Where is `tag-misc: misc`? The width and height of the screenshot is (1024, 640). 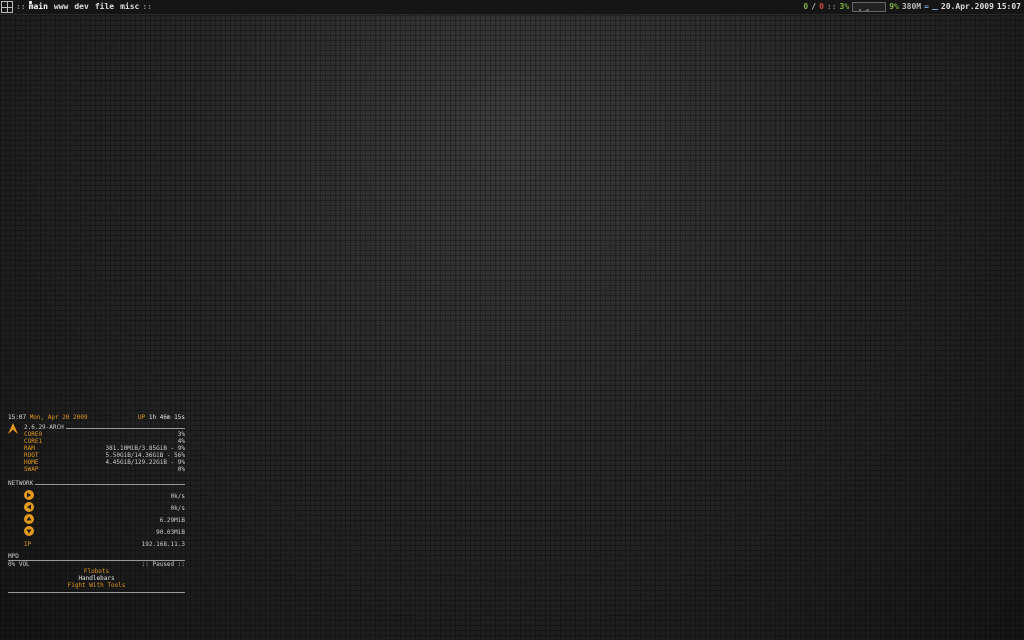
tag-misc: misc is located at coordinates (129, 7).